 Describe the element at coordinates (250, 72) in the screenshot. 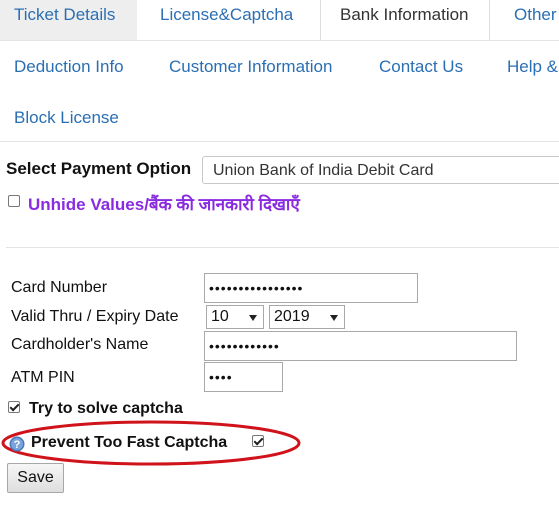

I see `tab-customer-information: Customer Information` at that location.